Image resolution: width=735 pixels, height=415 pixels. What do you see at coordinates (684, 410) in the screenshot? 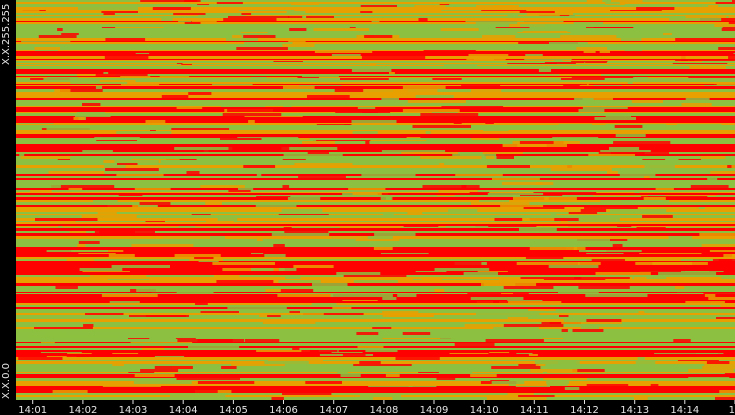
I see `x-tick-label: 14:14` at bounding box center [684, 410].